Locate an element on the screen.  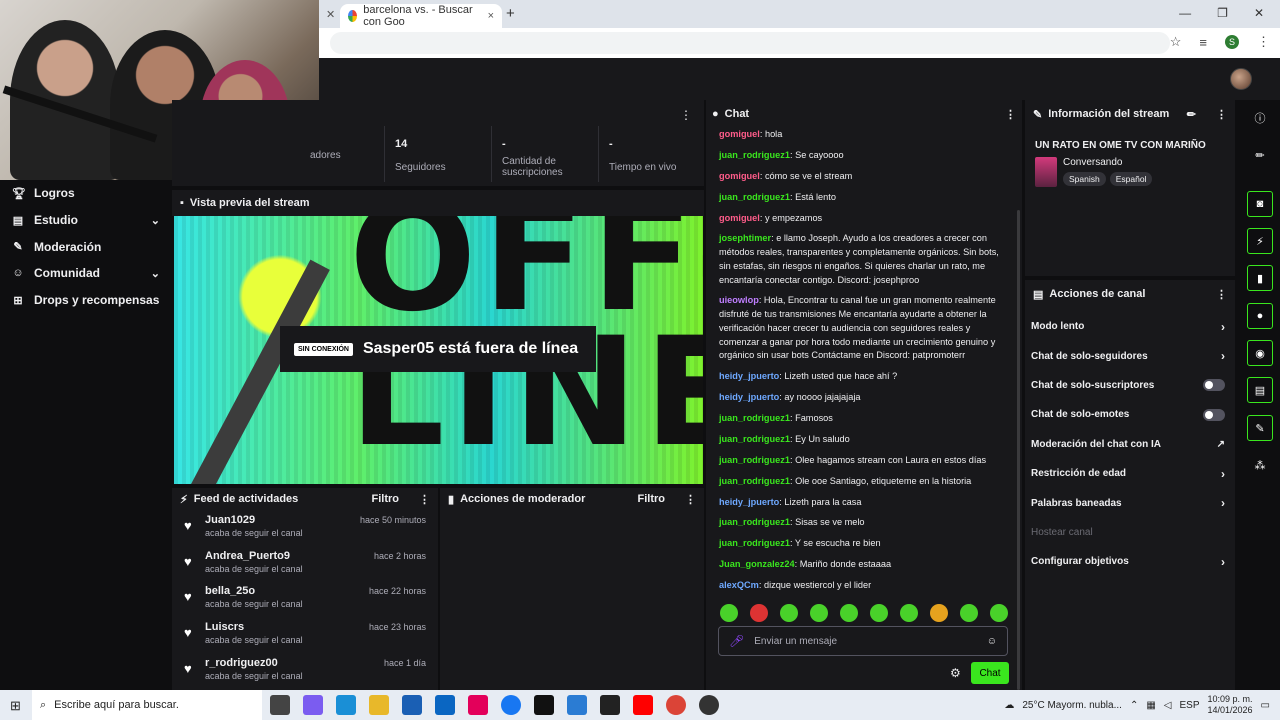
apps-icon: ⁂ is located at coordinates (1260, 465).